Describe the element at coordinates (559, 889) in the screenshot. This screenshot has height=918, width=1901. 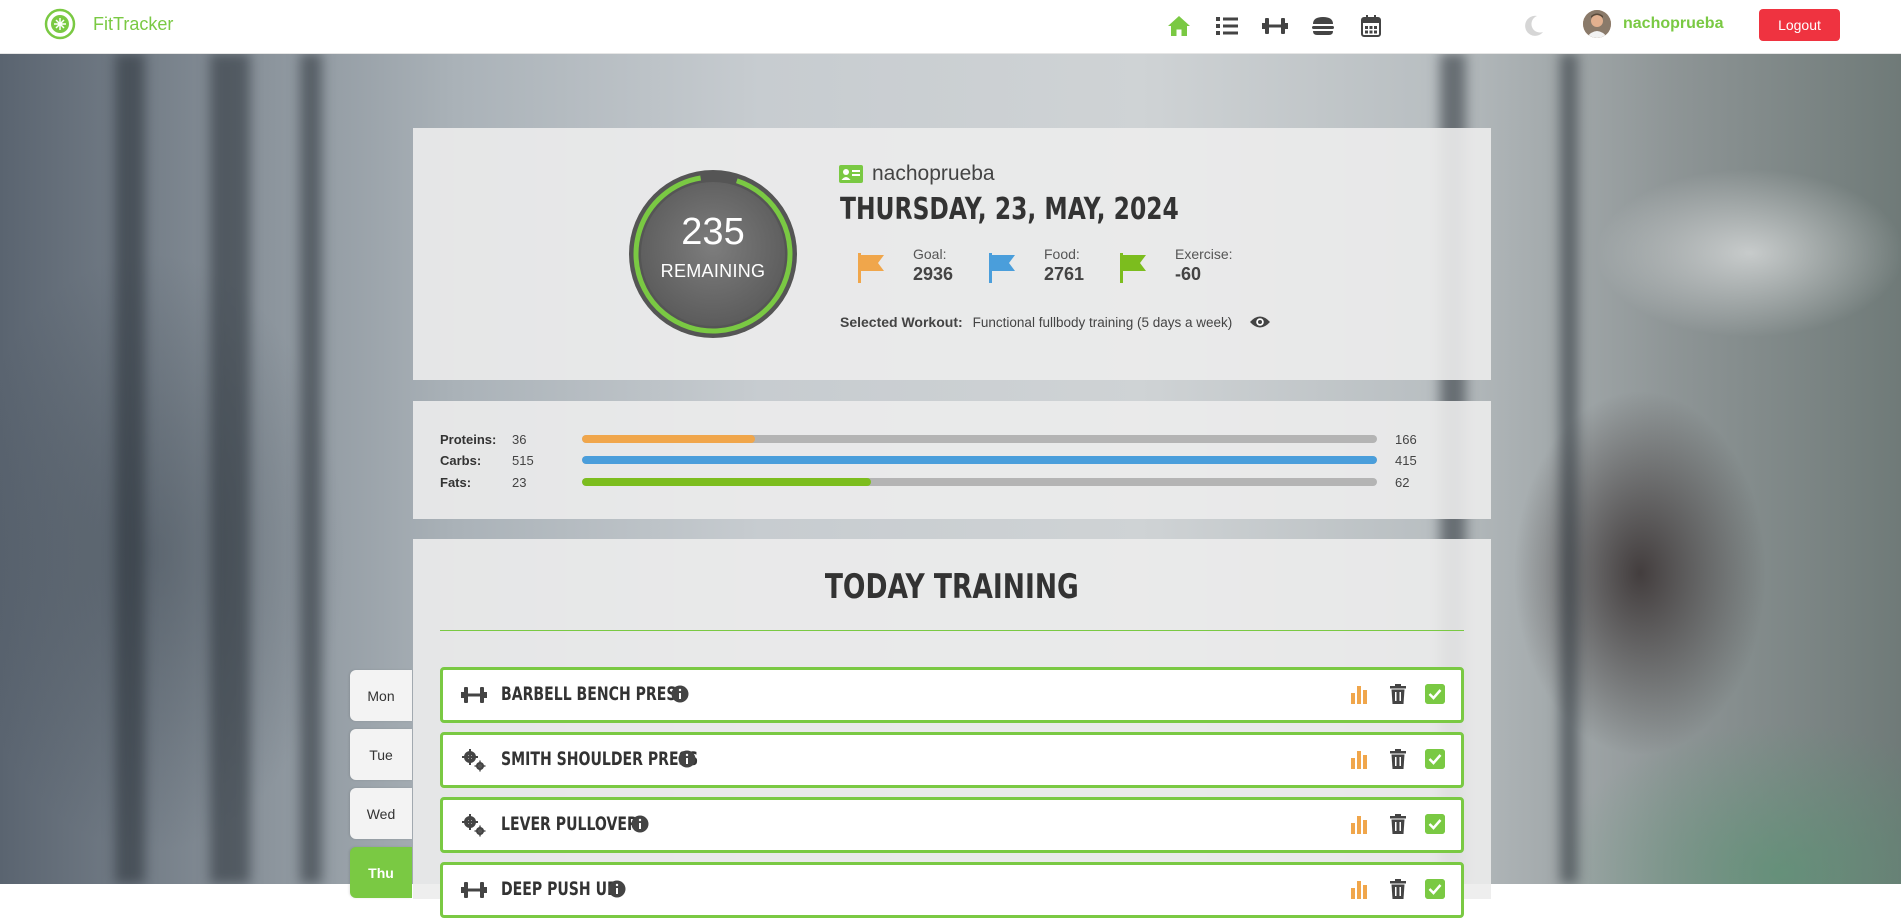
I see `exercise-name: DEEP PUSH UP` at that location.